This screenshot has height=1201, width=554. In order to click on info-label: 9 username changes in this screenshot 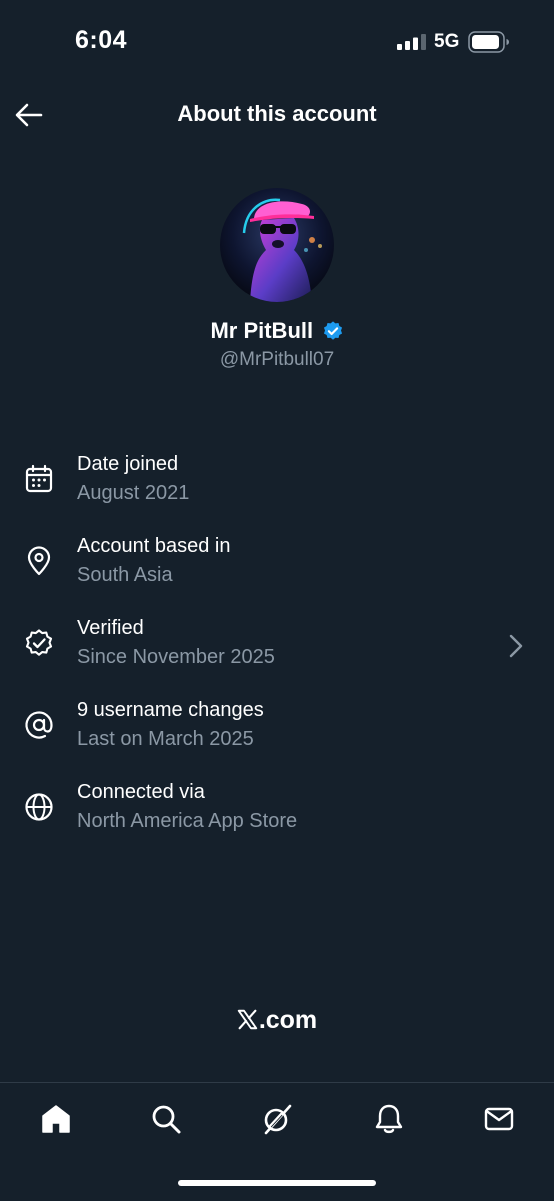, I will do `click(170, 710)`.